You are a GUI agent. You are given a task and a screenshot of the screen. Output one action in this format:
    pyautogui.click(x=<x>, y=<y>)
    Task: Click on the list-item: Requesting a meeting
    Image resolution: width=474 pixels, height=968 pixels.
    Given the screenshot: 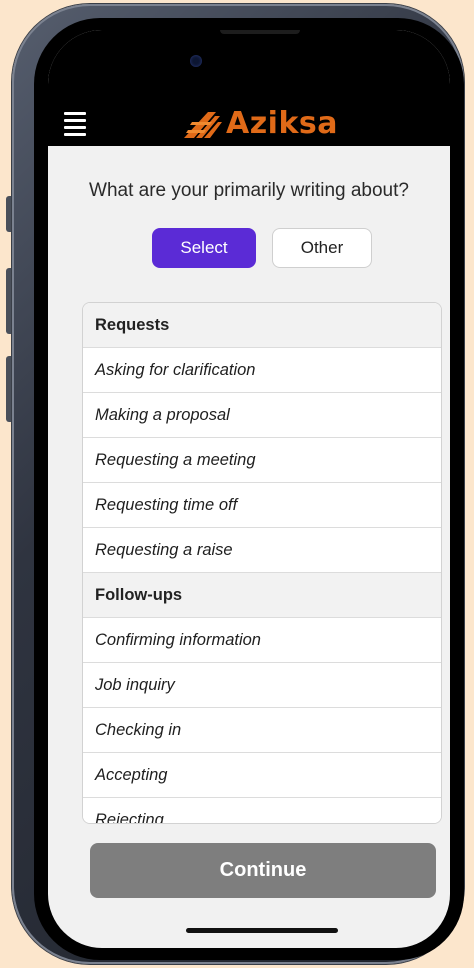 What is the action you would take?
    pyautogui.click(x=262, y=460)
    